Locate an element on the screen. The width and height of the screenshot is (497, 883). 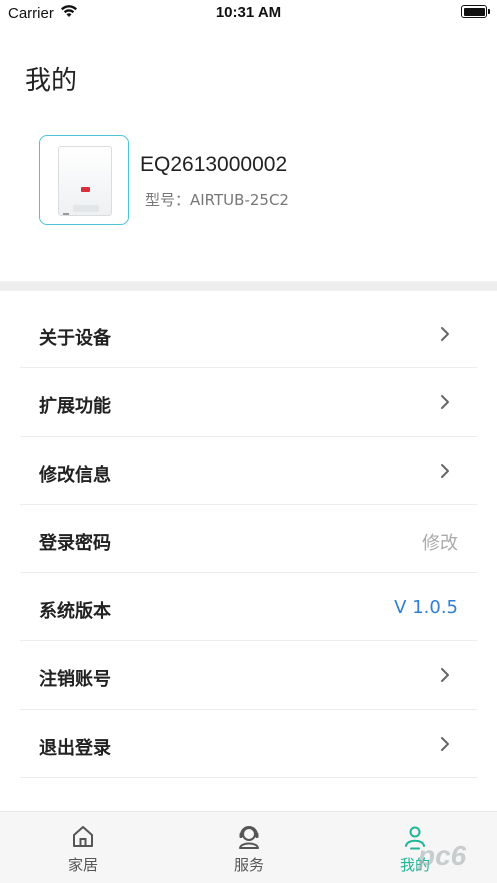
menu-item-about-device: 关于设备 is located at coordinates (248, 334).